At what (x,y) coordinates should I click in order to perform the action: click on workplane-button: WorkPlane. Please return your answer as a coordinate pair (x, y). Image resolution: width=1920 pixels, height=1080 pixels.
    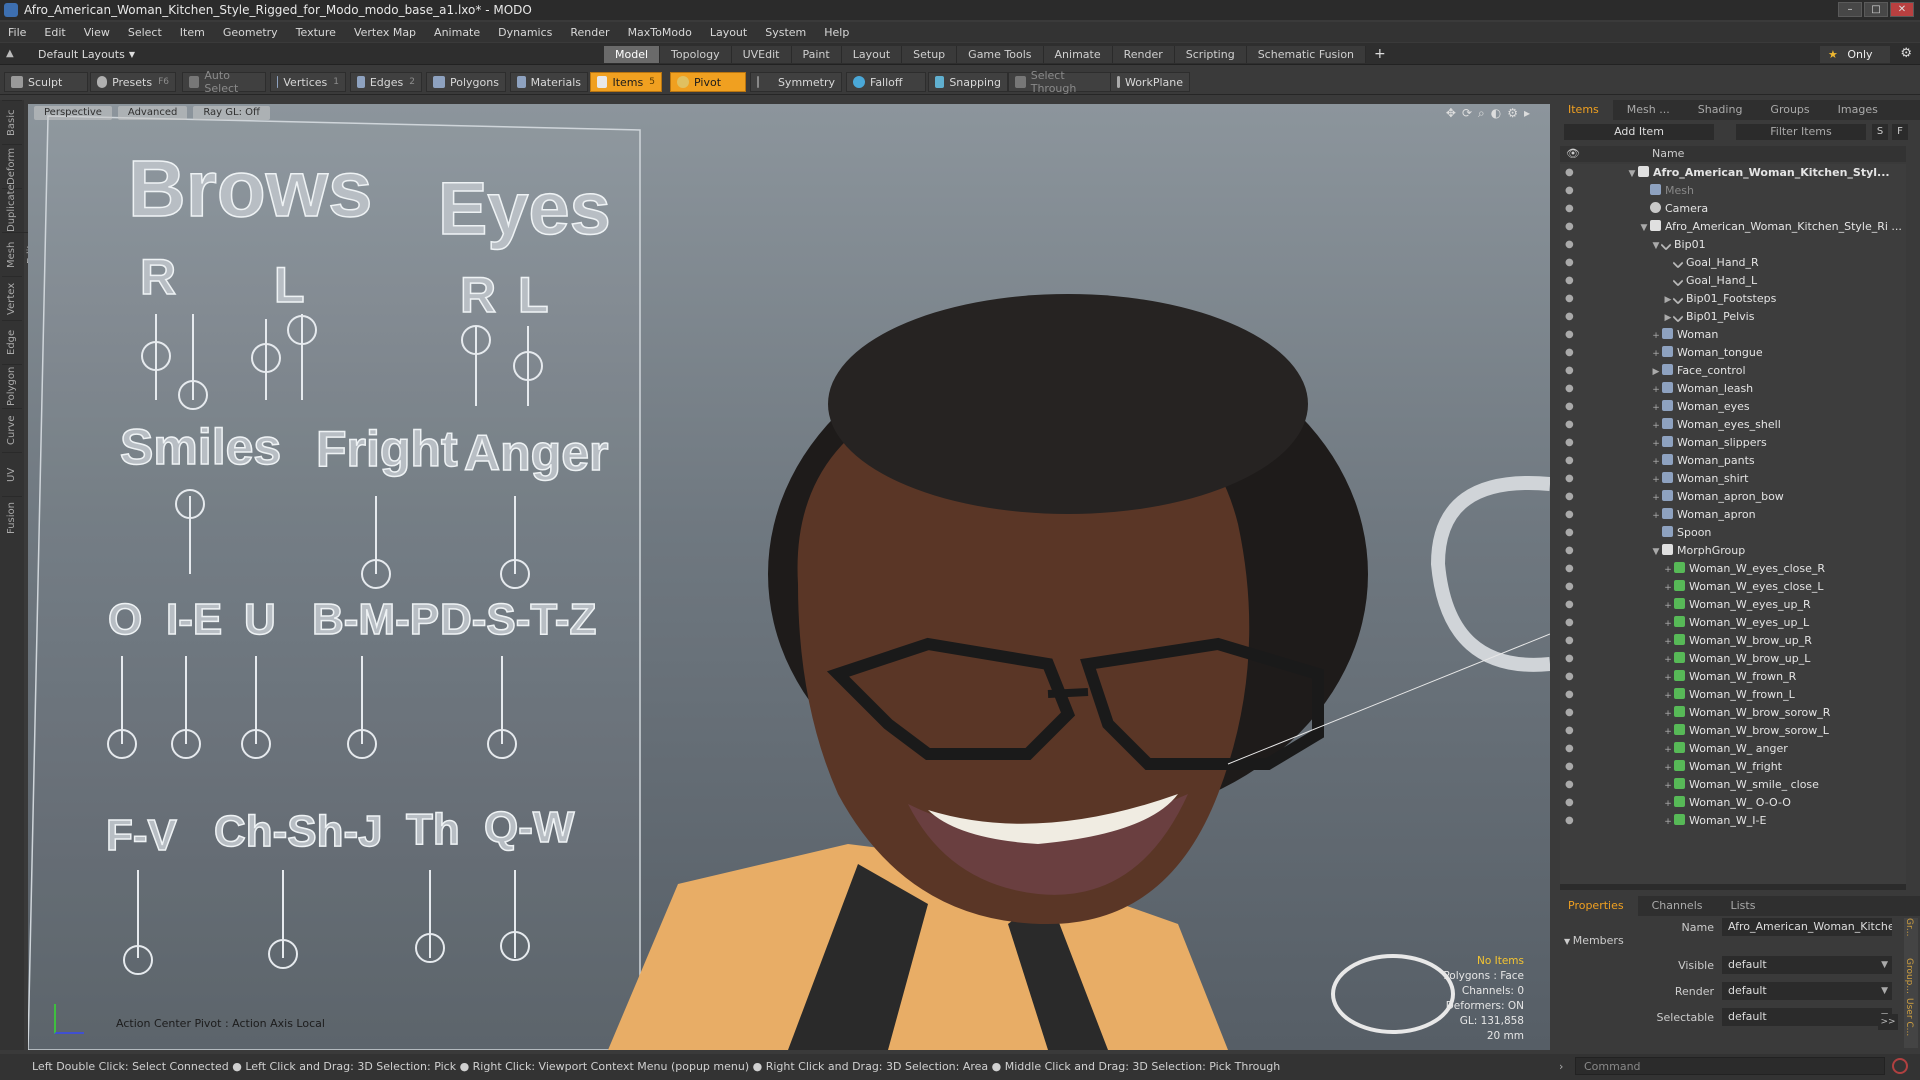
    Looking at the image, I should click on (1150, 82).